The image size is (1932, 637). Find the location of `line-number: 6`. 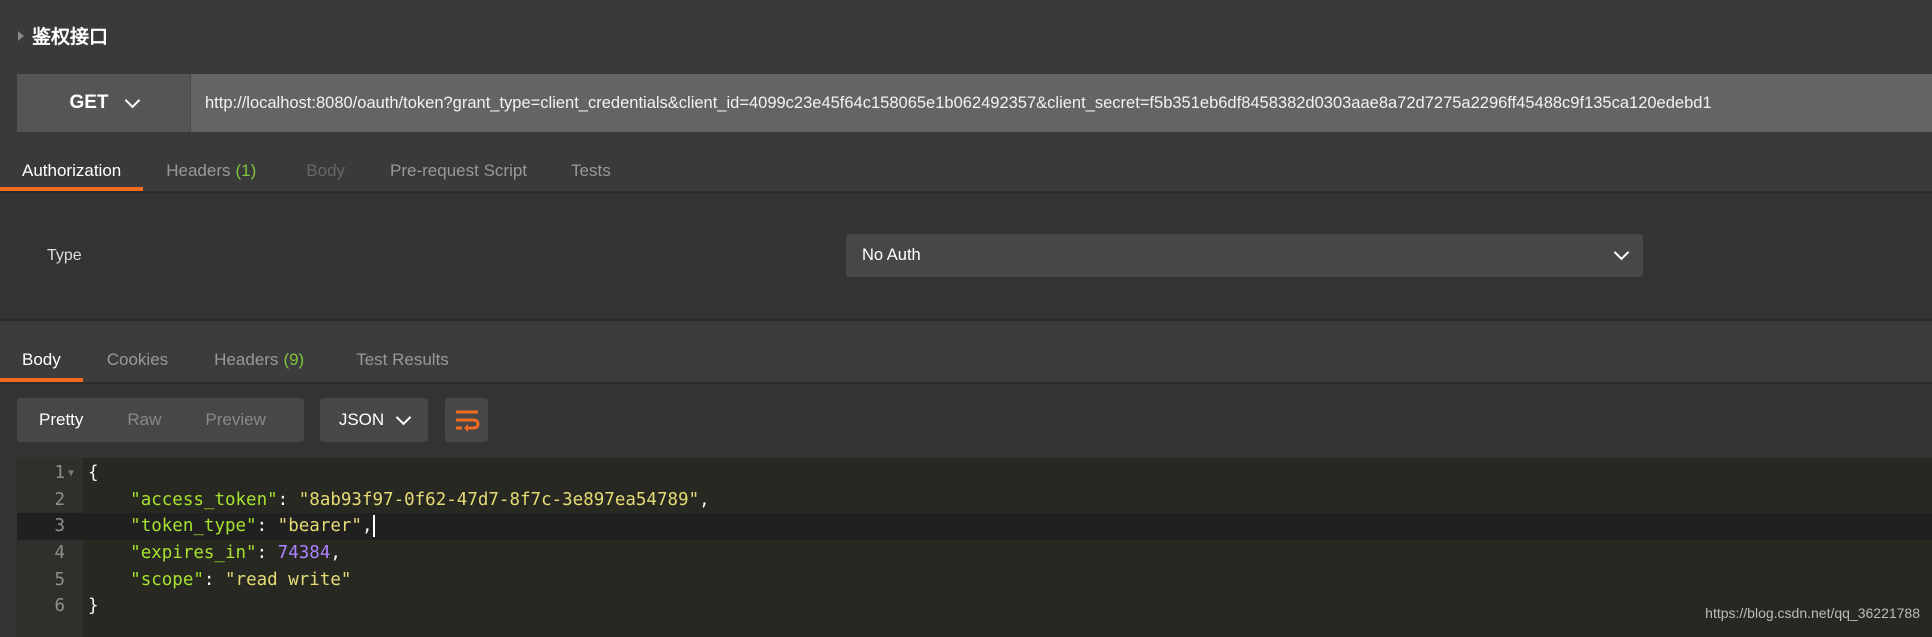

line-number: 6 is located at coordinates (59, 606).